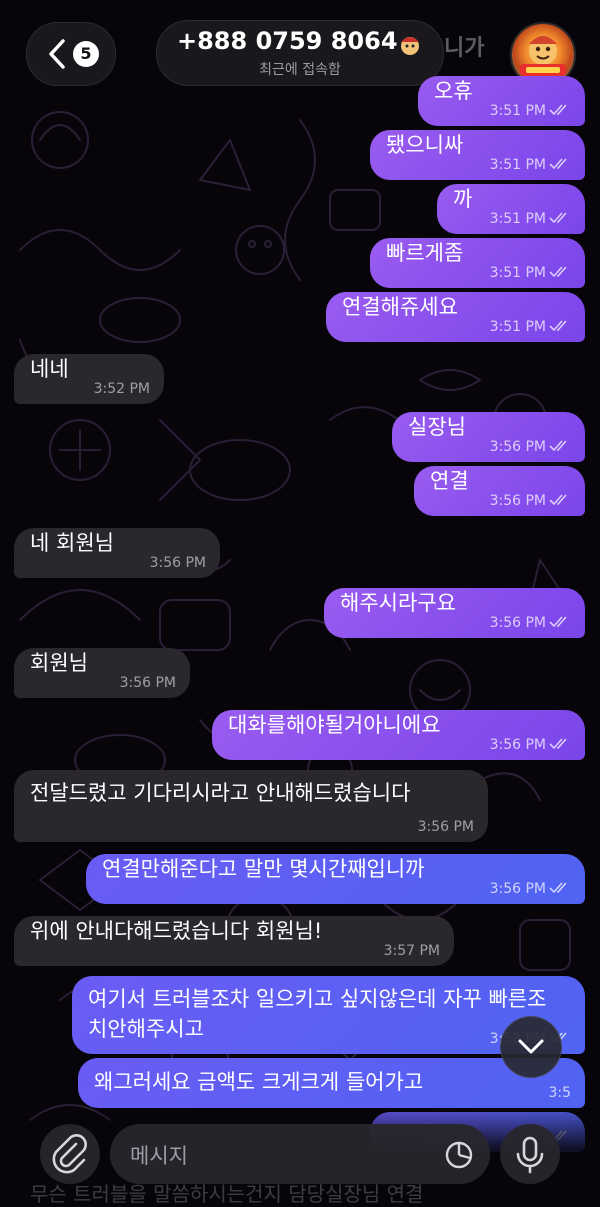  What do you see at coordinates (121, 389) in the screenshot?
I see `message-time: 3:52 PM` at bounding box center [121, 389].